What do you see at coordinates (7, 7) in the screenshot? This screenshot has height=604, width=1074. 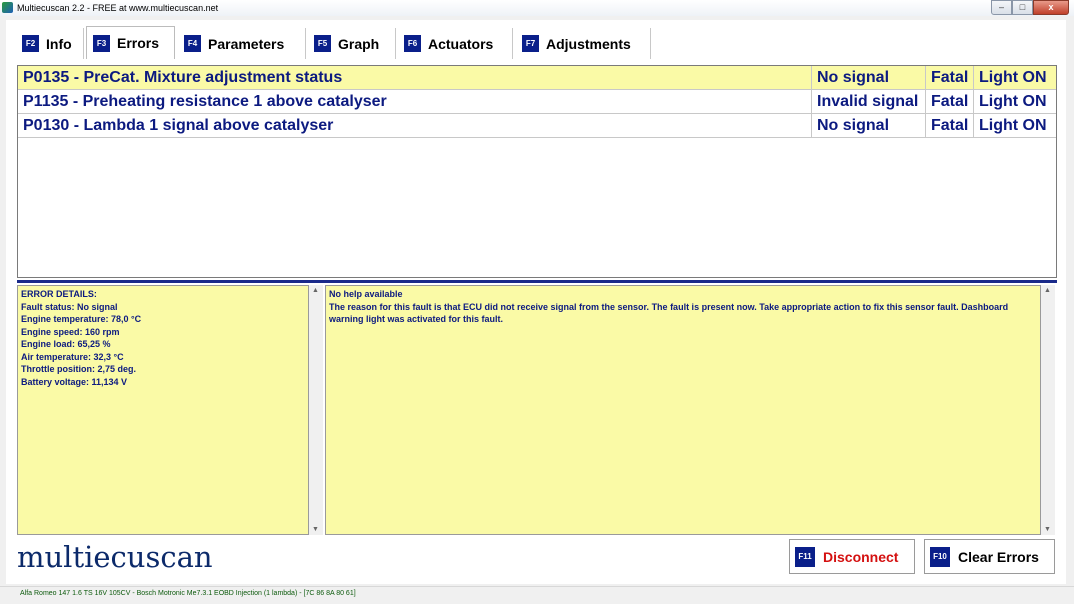 I see `app-icon` at bounding box center [7, 7].